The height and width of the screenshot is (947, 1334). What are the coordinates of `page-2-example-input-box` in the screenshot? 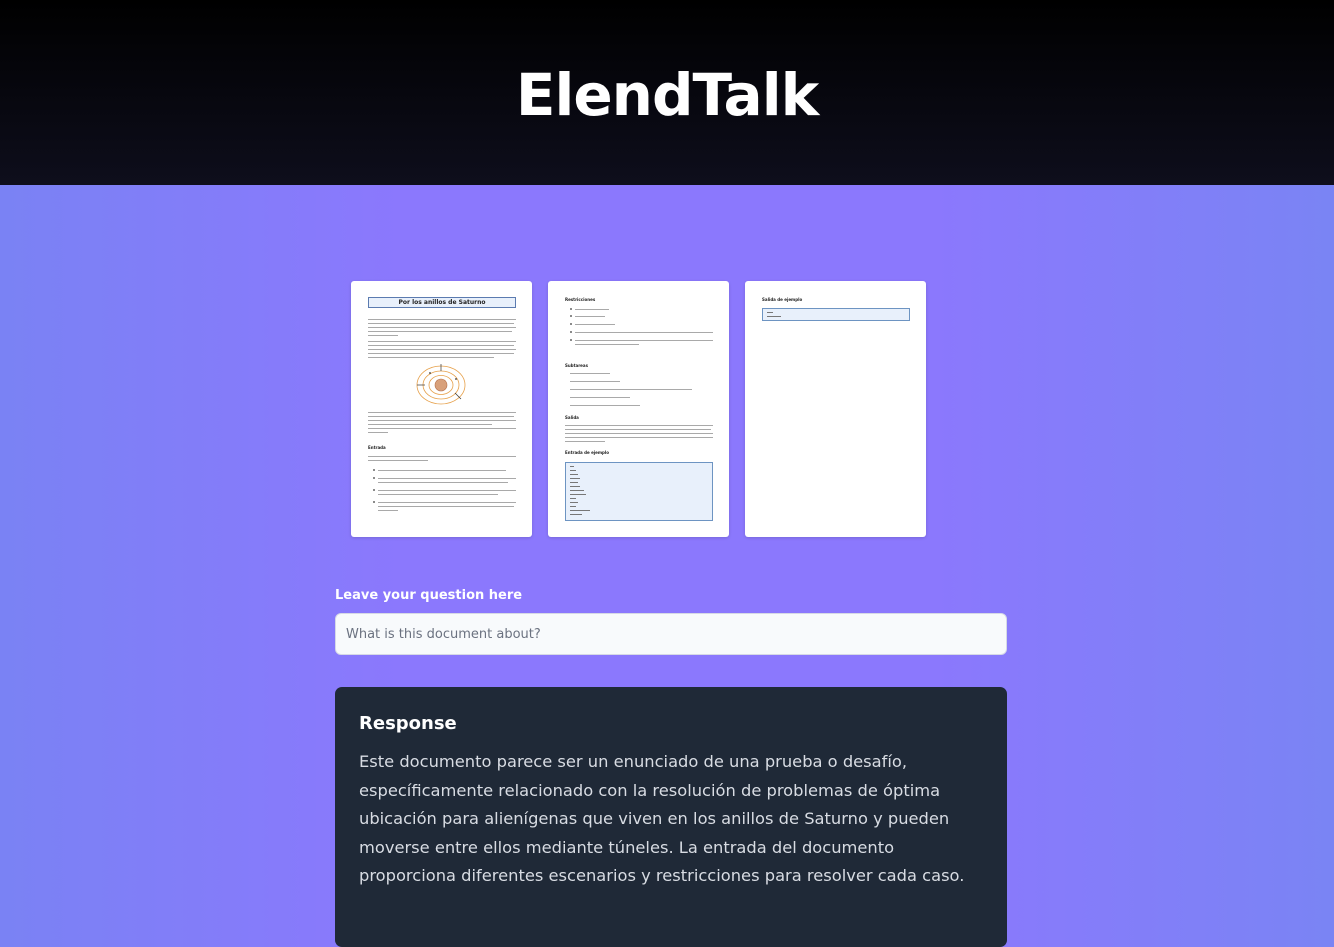 It's located at (639, 491).